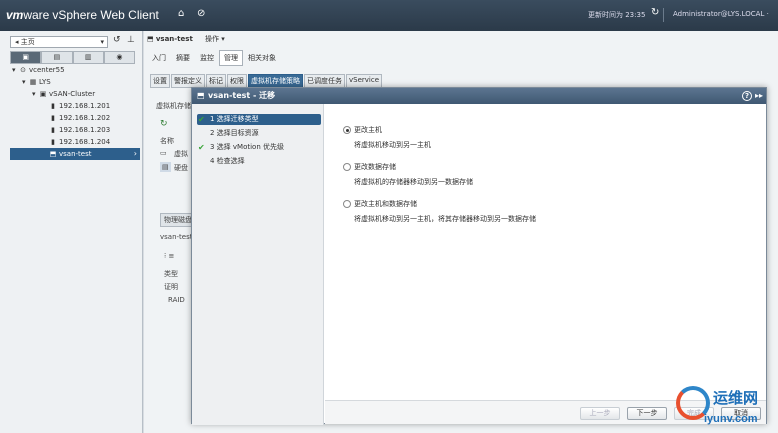 The height and width of the screenshot is (433, 778). What do you see at coordinates (227, 161) in the screenshot?
I see `wizard-step-label: 4 检查选择` at bounding box center [227, 161].